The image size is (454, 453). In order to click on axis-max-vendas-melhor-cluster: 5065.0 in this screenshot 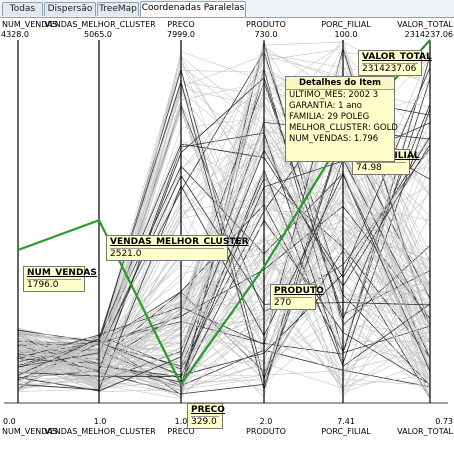, I will do `click(98, 34)`.